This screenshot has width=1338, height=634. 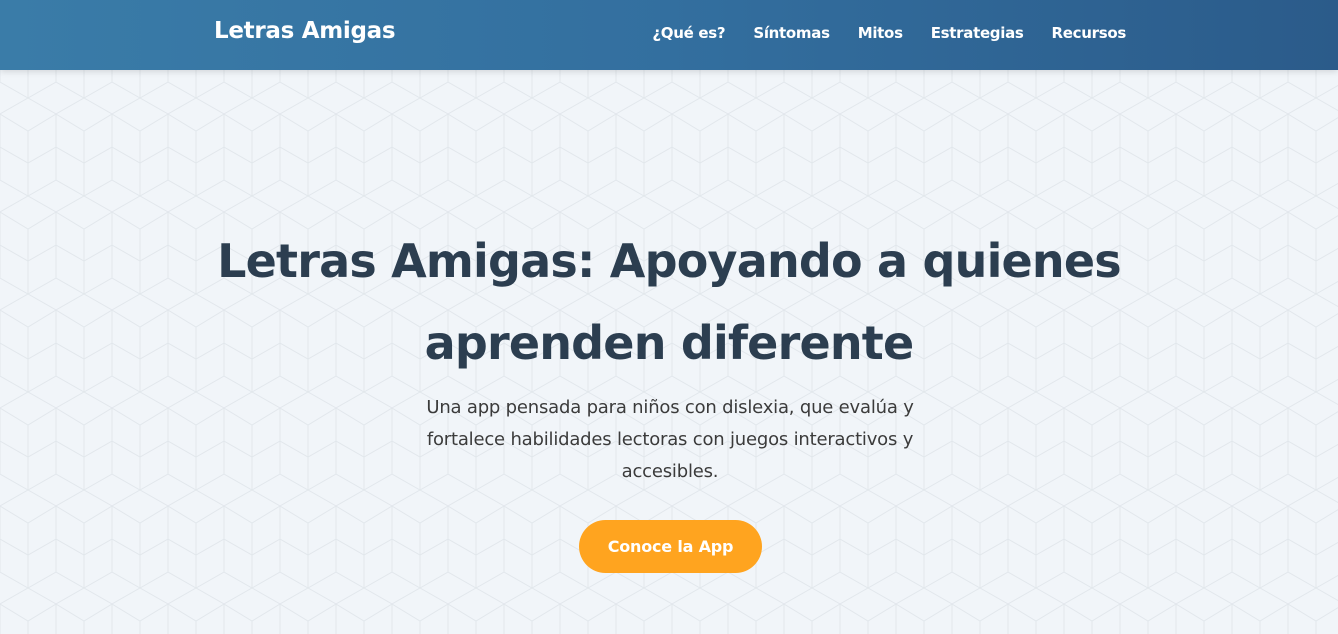 I want to click on nav-link-recursos: Recursos, so click(x=1089, y=33).